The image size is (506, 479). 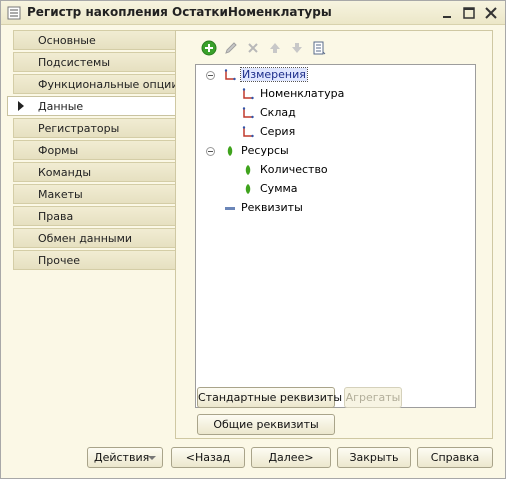 I want to click on title-bar: Регистр накопления ОстаткиНоменклатуры, so click(x=253, y=13).